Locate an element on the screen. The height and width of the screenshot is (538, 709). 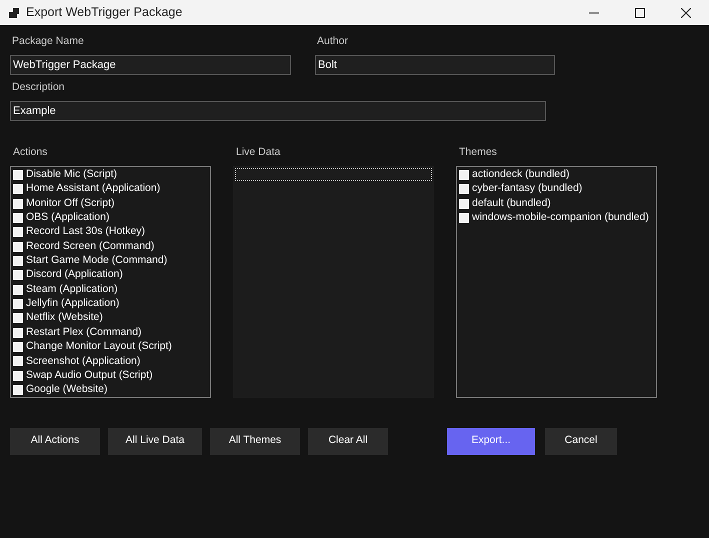
action-button: All Live Data is located at coordinates (155, 441).